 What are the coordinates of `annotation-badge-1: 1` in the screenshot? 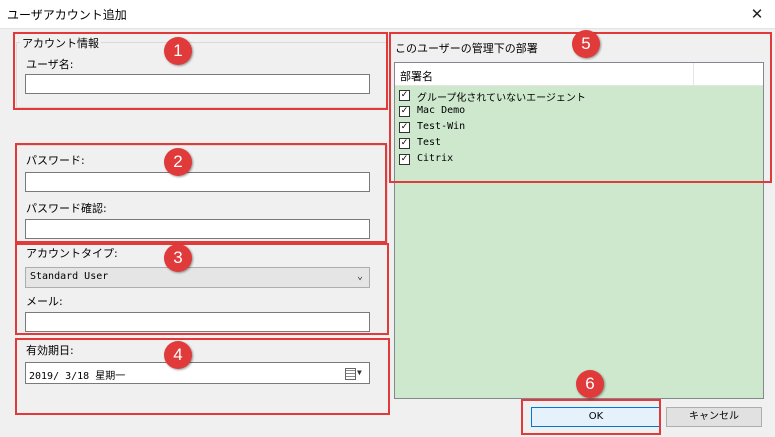 It's located at (178, 51).